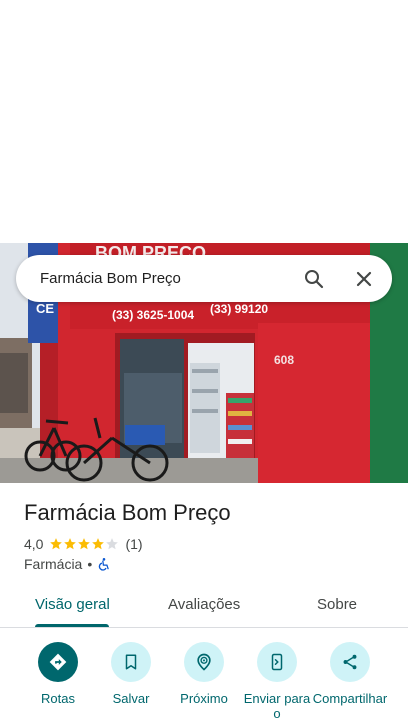 The height and width of the screenshot is (726, 408). I want to click on tab-overview: Visão geral, so click(72, 604).